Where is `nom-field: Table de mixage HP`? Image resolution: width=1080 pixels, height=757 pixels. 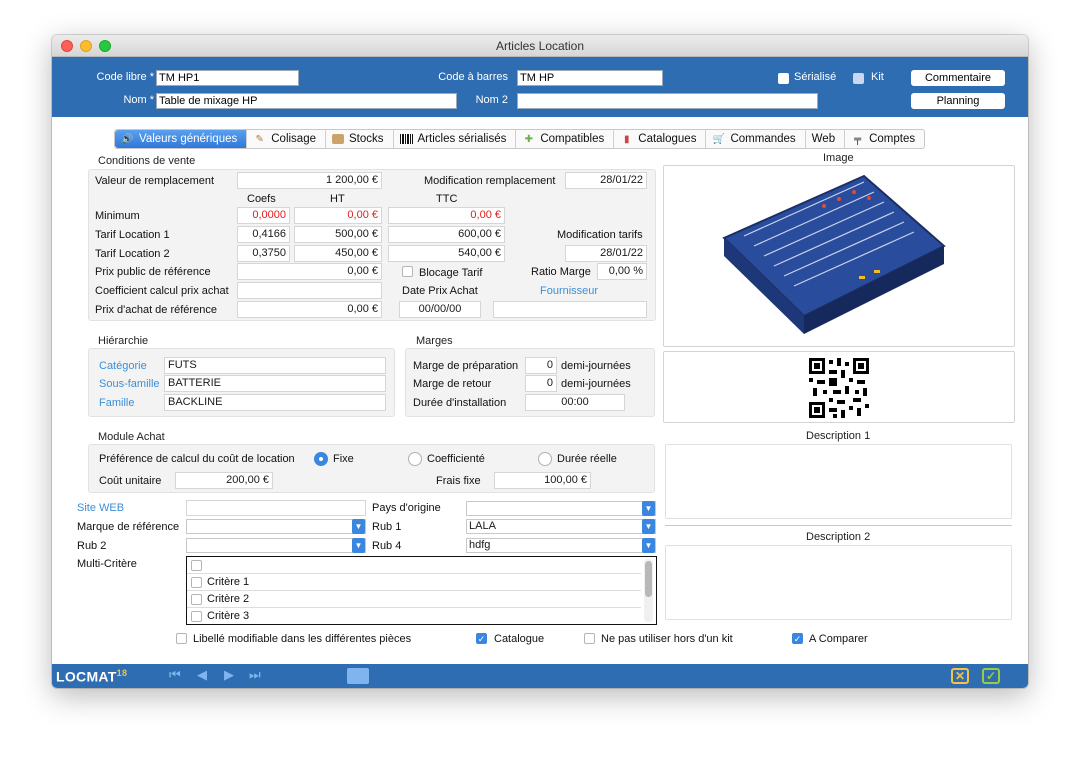 nom-field: Table de mixage HP is located at coordinates (306, 101).